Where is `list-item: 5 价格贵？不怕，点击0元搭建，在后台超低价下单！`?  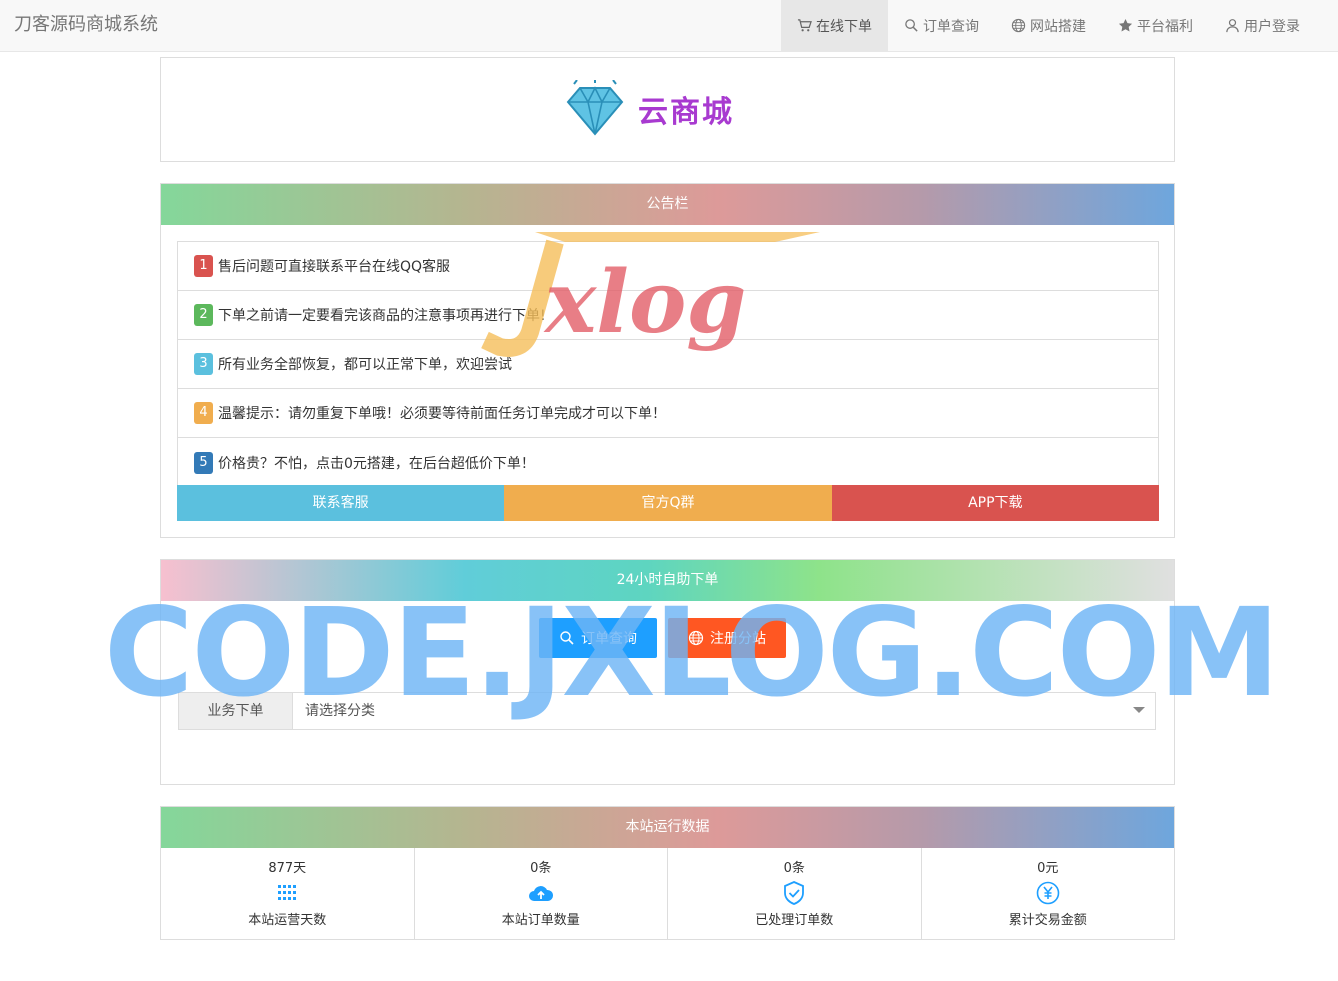
list-item: 5 价格贵？不怕，点击0元搭建，在后台超低价下单！ is located at coordinates (668, 462).